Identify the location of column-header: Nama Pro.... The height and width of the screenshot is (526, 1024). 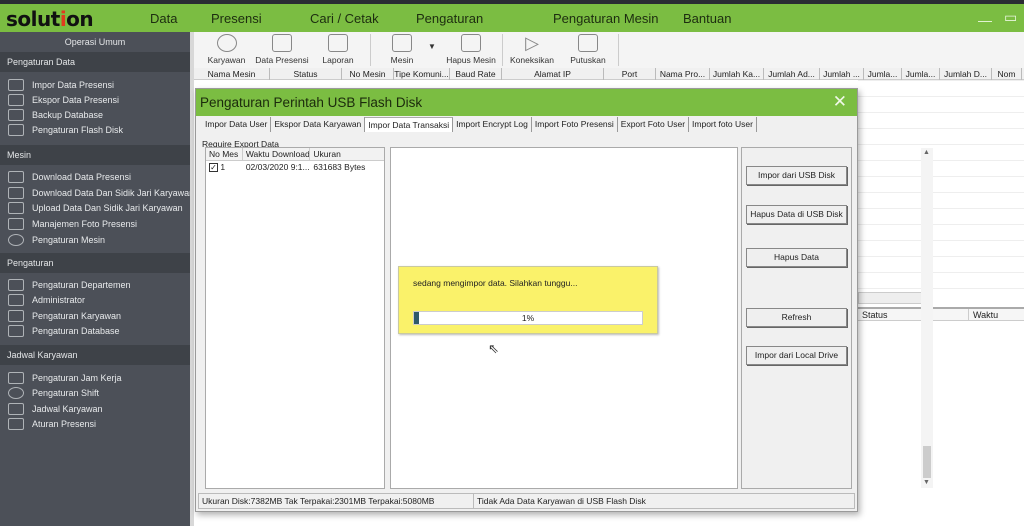
(683, 74).